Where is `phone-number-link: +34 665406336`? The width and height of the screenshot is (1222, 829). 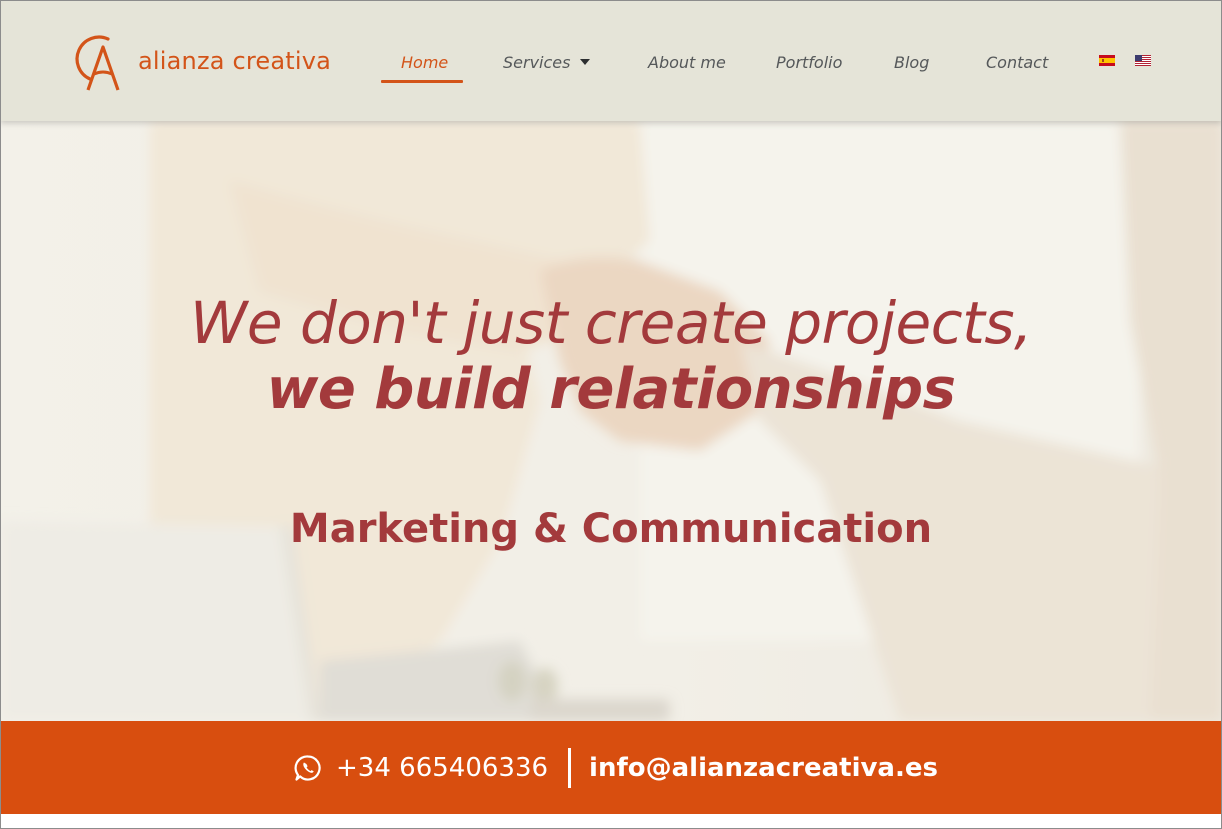 phone-number-link: +34 665406336 is located at coordinates (442, 768).